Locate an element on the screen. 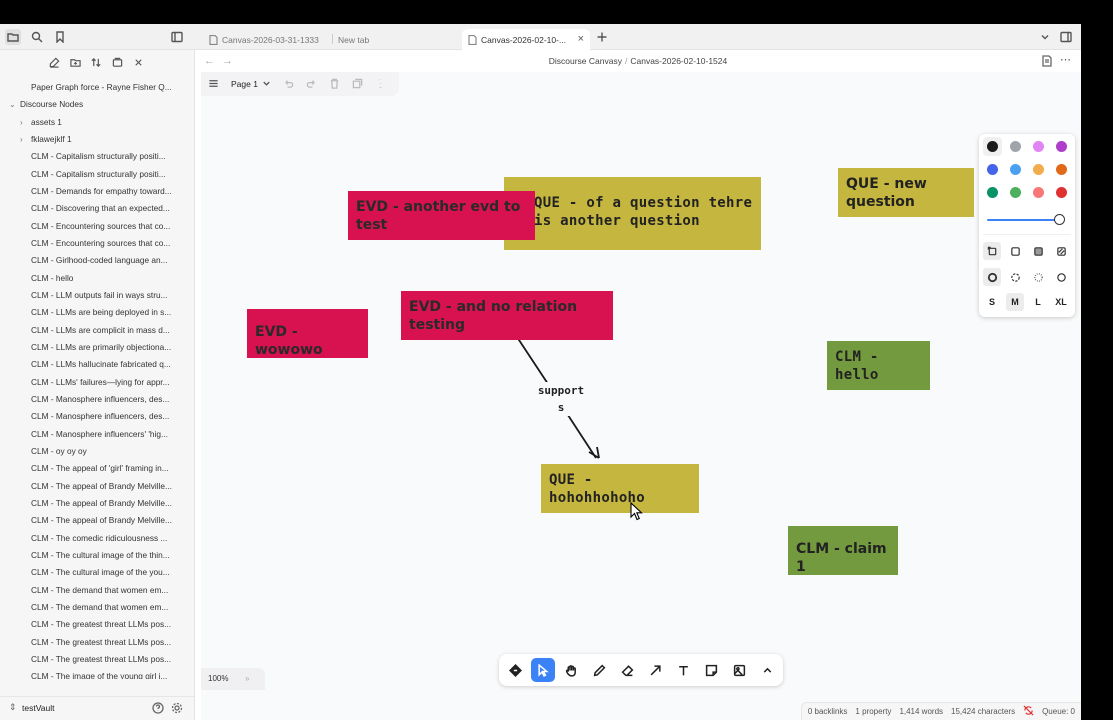 This screenshot has width=1113, height=720. discourse-node-tool-icon is located at coordinates (515, 670).